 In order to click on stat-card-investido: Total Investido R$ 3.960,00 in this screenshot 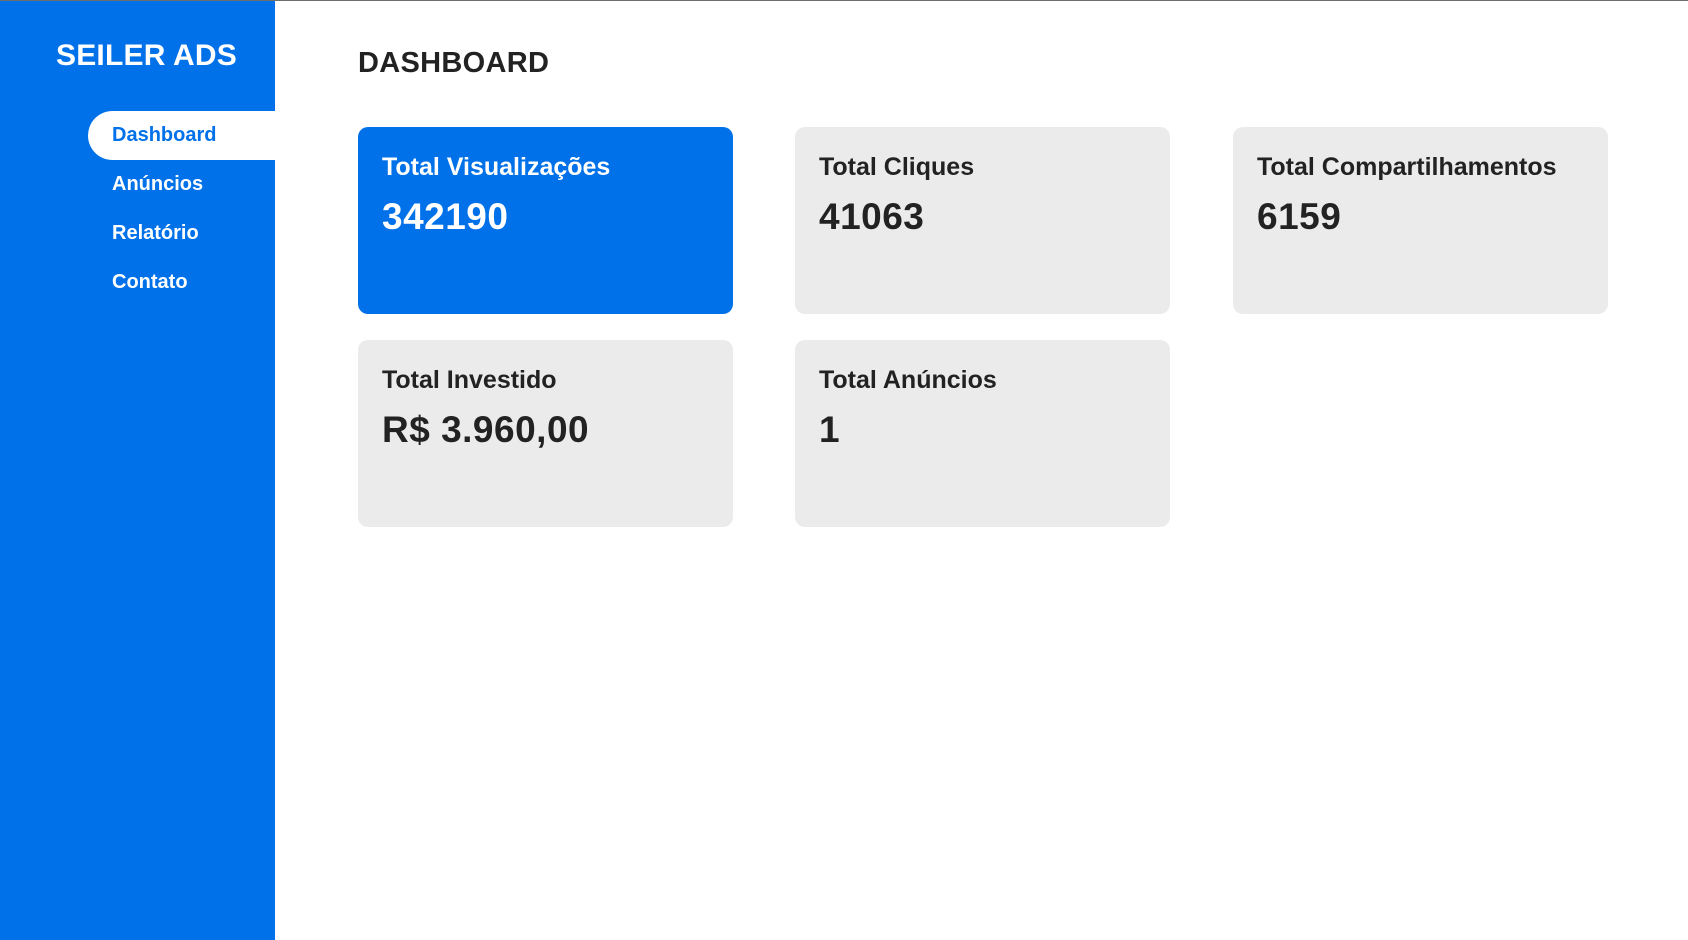, I will do `click(545, 433)`.